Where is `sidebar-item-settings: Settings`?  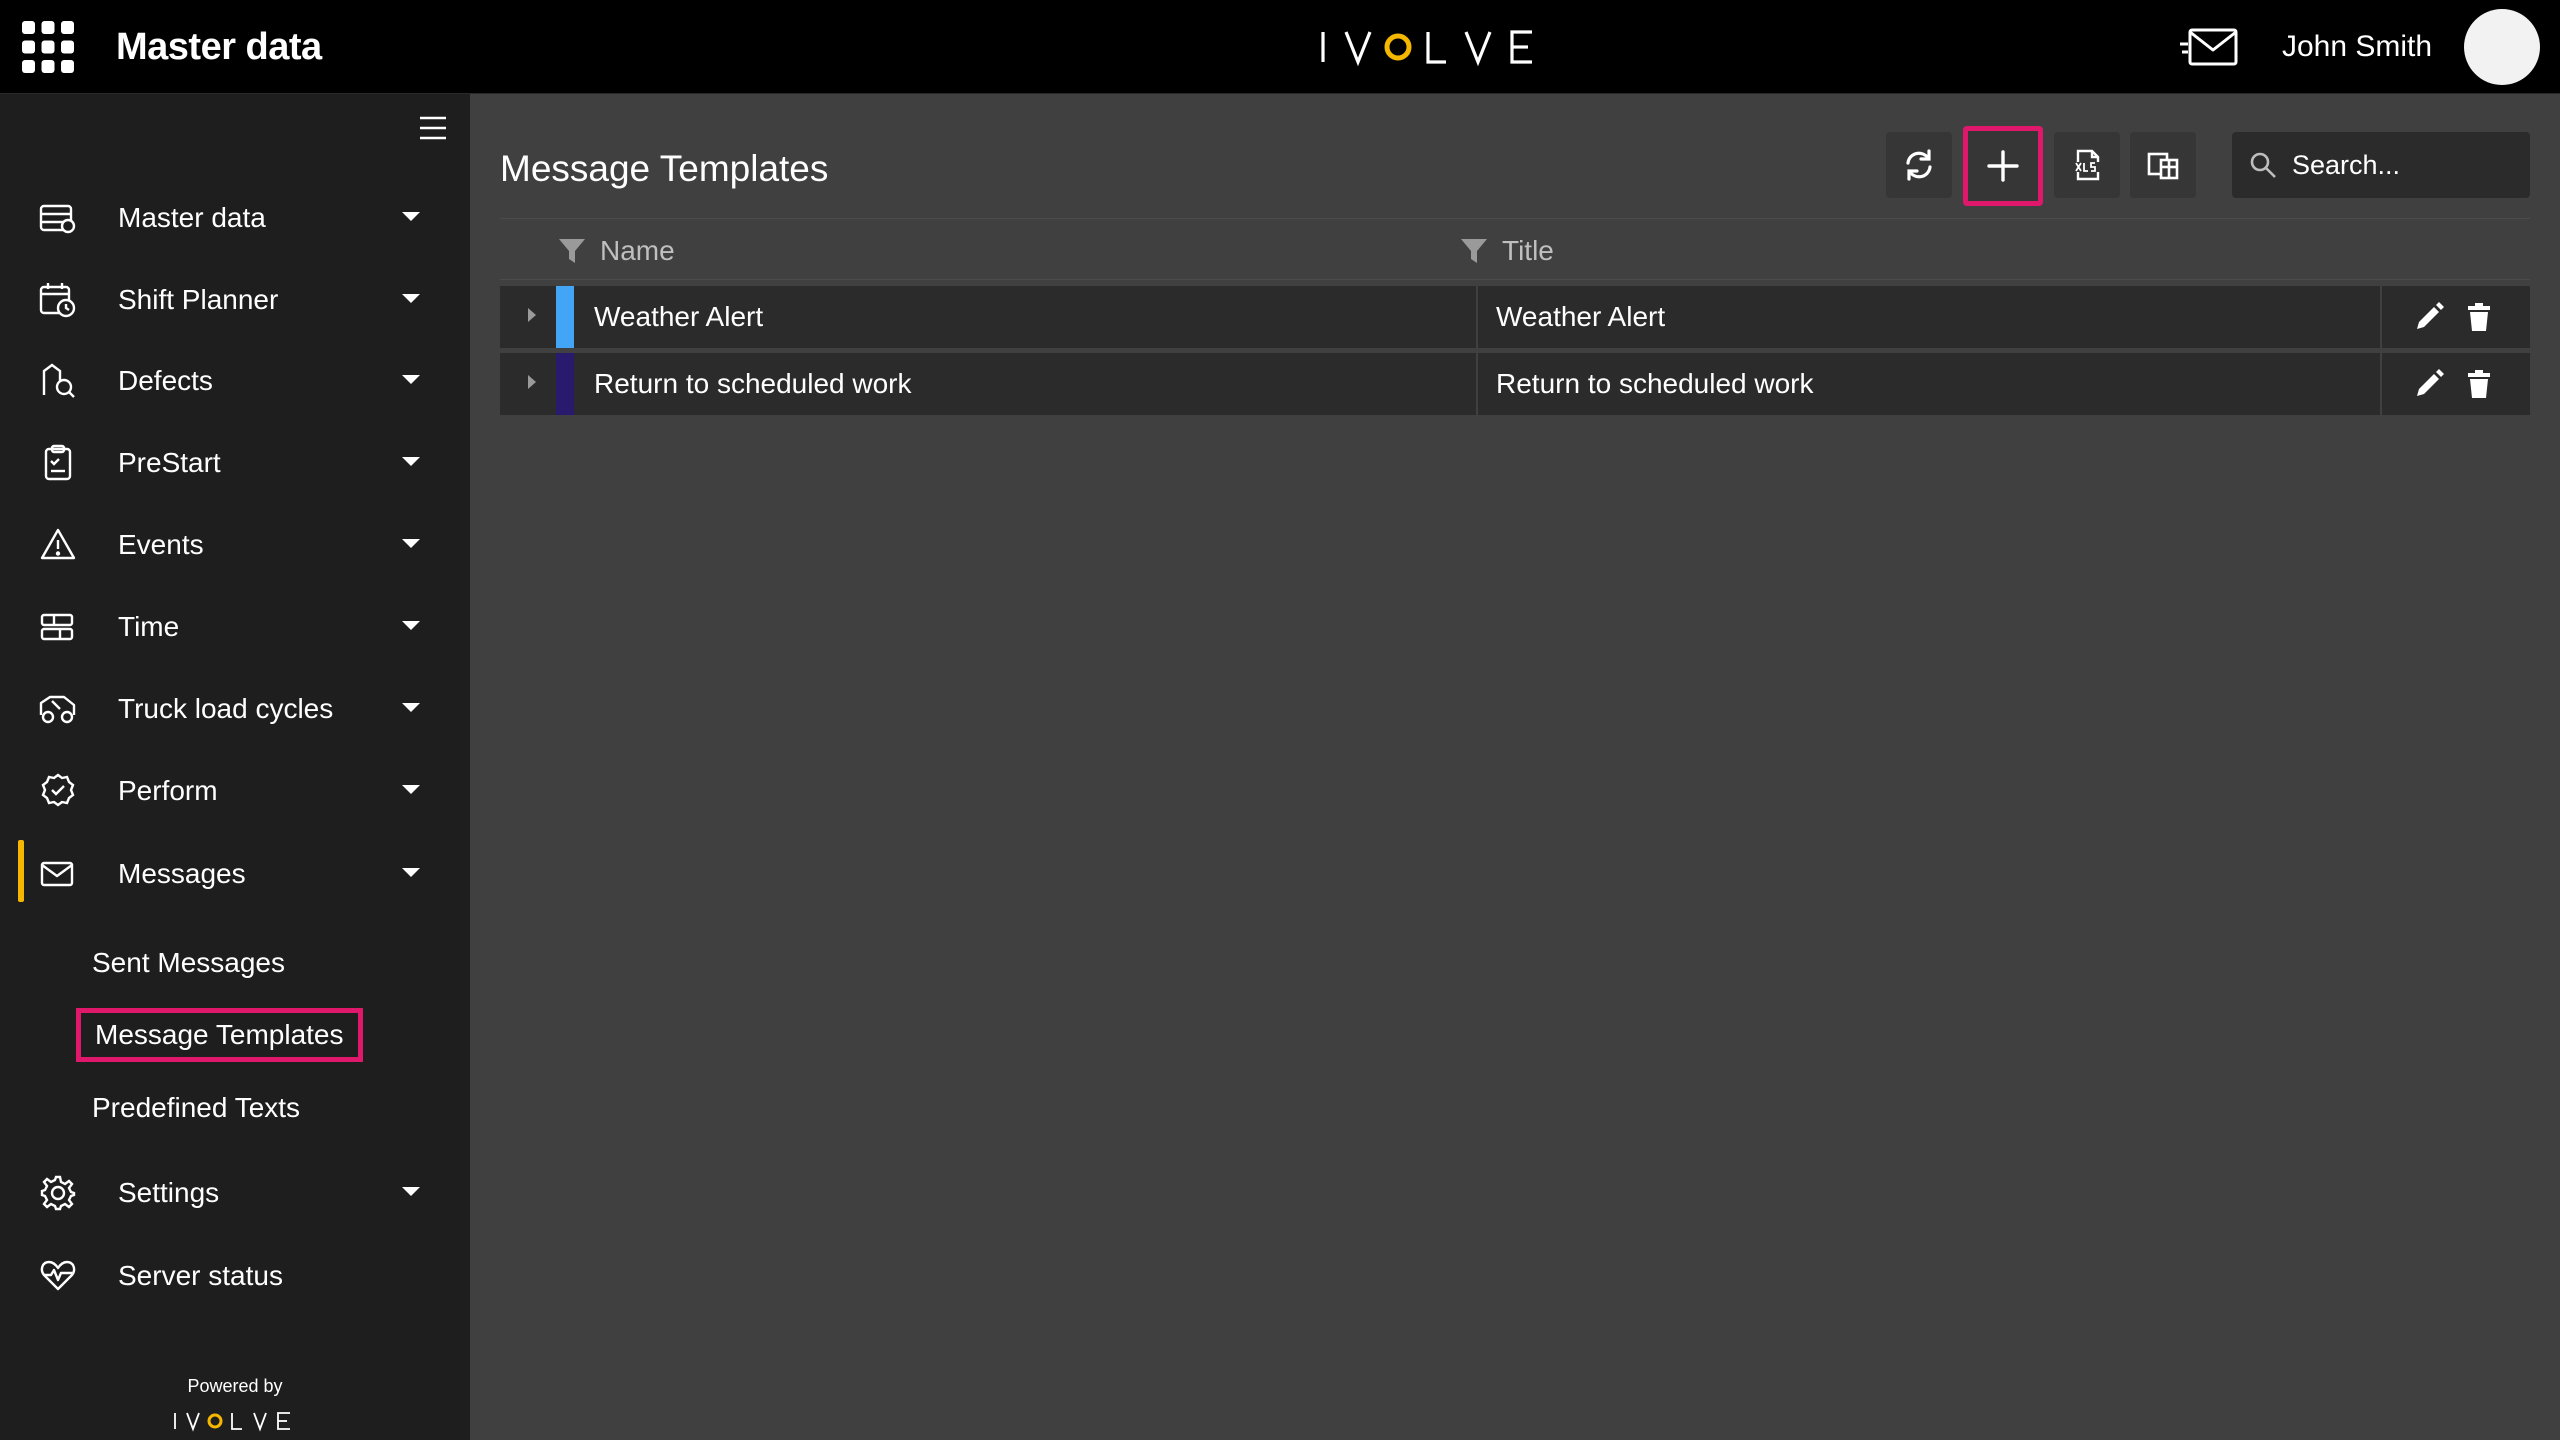 sidebar-item-settings: Settings is located at coordinates (235, 1192).